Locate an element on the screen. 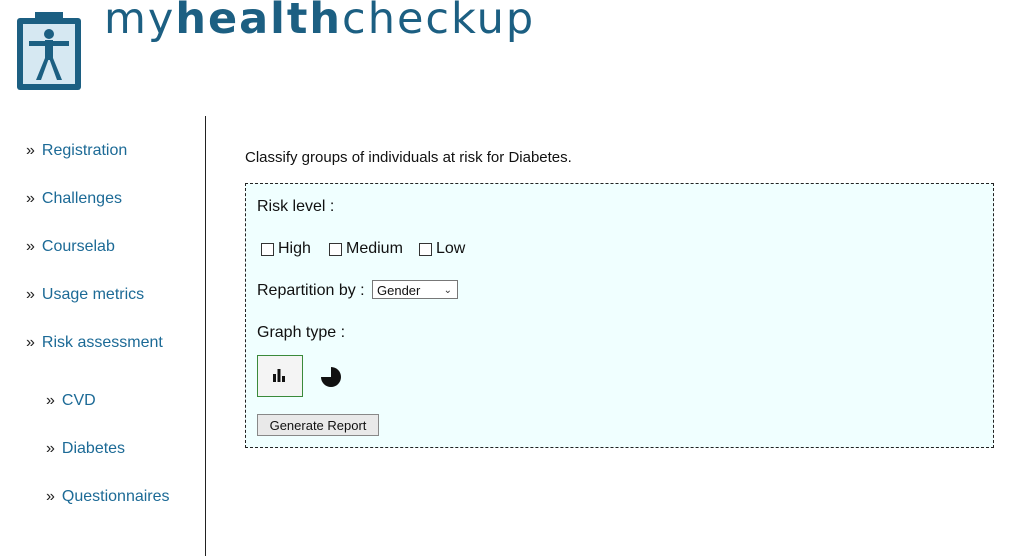 This screenshot has width=1012, height=556. risk-high-checkbox: High is located at coordinates (286, 249).